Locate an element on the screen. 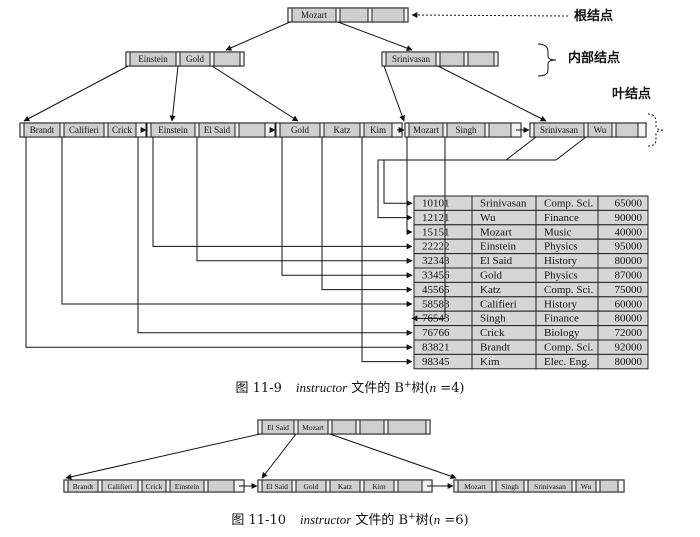 This screenshot has width=700, height=537. table-cell: 45565 is located at coordinates (436, 290).